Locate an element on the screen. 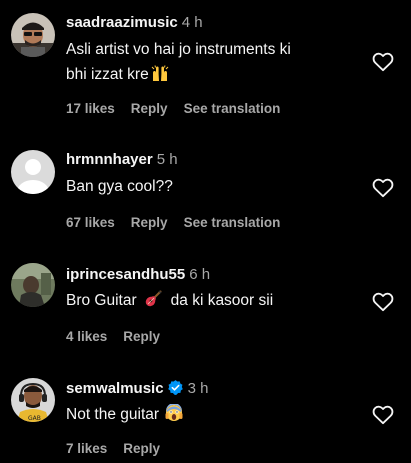 This screenshot has height=463, width=411. comment-text: Ban gya cool?? is located at coordinates (119, 186).